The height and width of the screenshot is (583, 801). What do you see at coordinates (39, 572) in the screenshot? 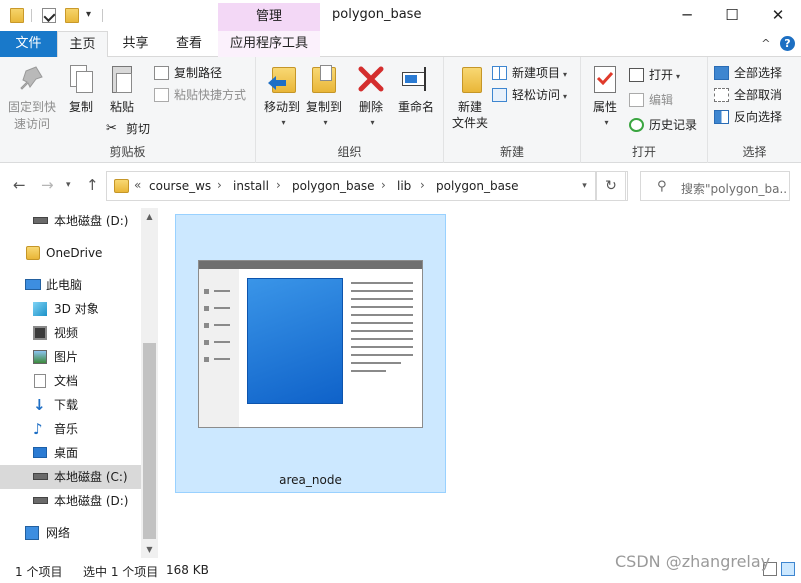
I see `item-count: 1 个项目` at bounding box center [39, 572].